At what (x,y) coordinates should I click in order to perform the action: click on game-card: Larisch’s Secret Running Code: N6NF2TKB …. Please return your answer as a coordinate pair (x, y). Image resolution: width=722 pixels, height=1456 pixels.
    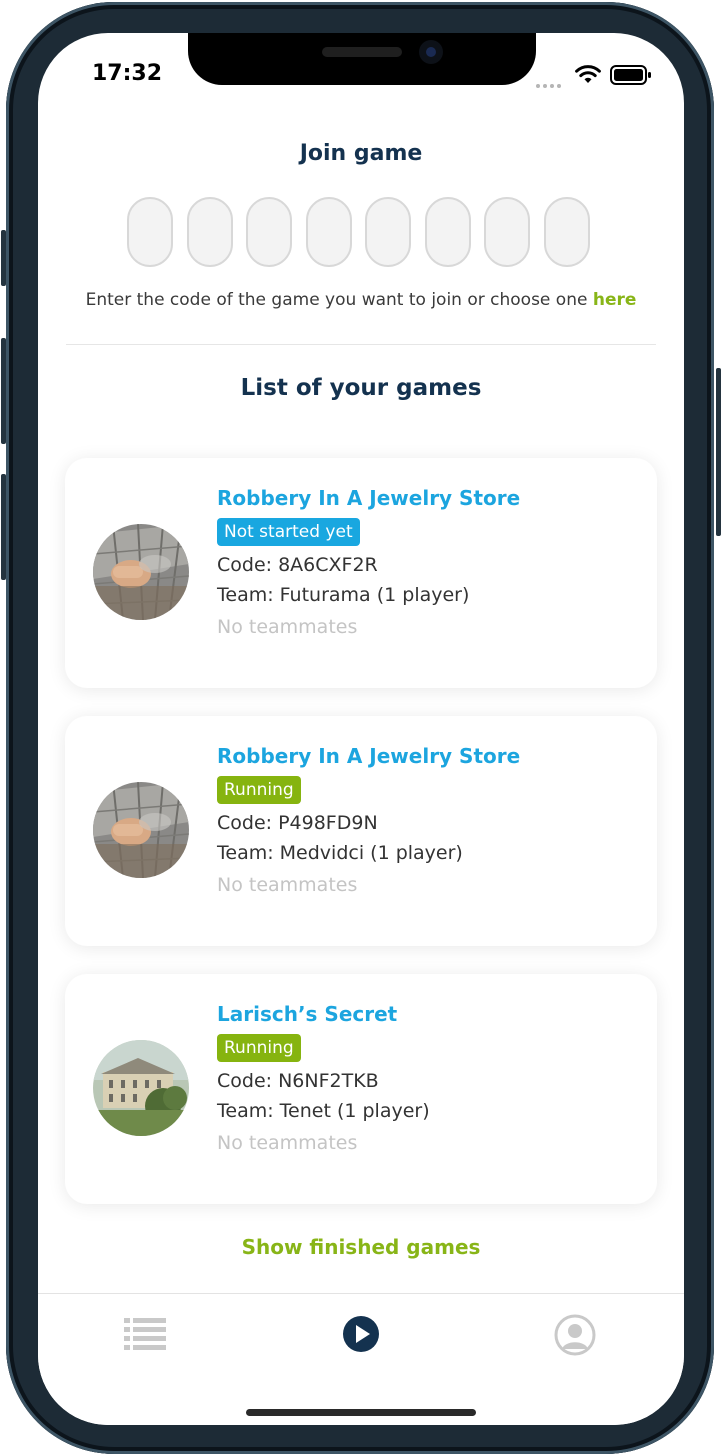
    Looking at the image, I should click on (361, 1089).